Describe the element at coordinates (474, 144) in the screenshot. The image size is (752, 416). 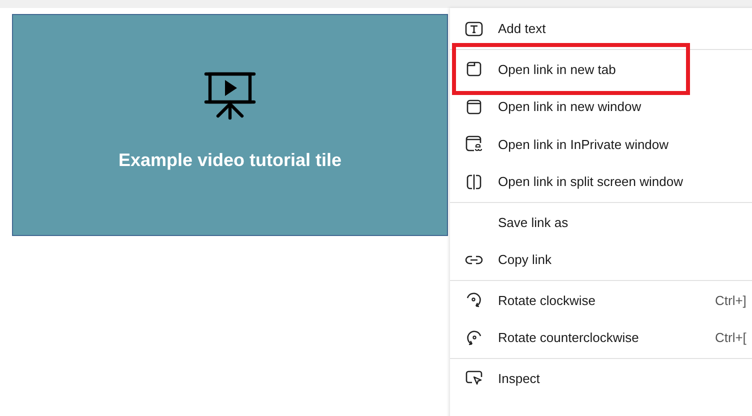
I see `private-window-icon` at that location.